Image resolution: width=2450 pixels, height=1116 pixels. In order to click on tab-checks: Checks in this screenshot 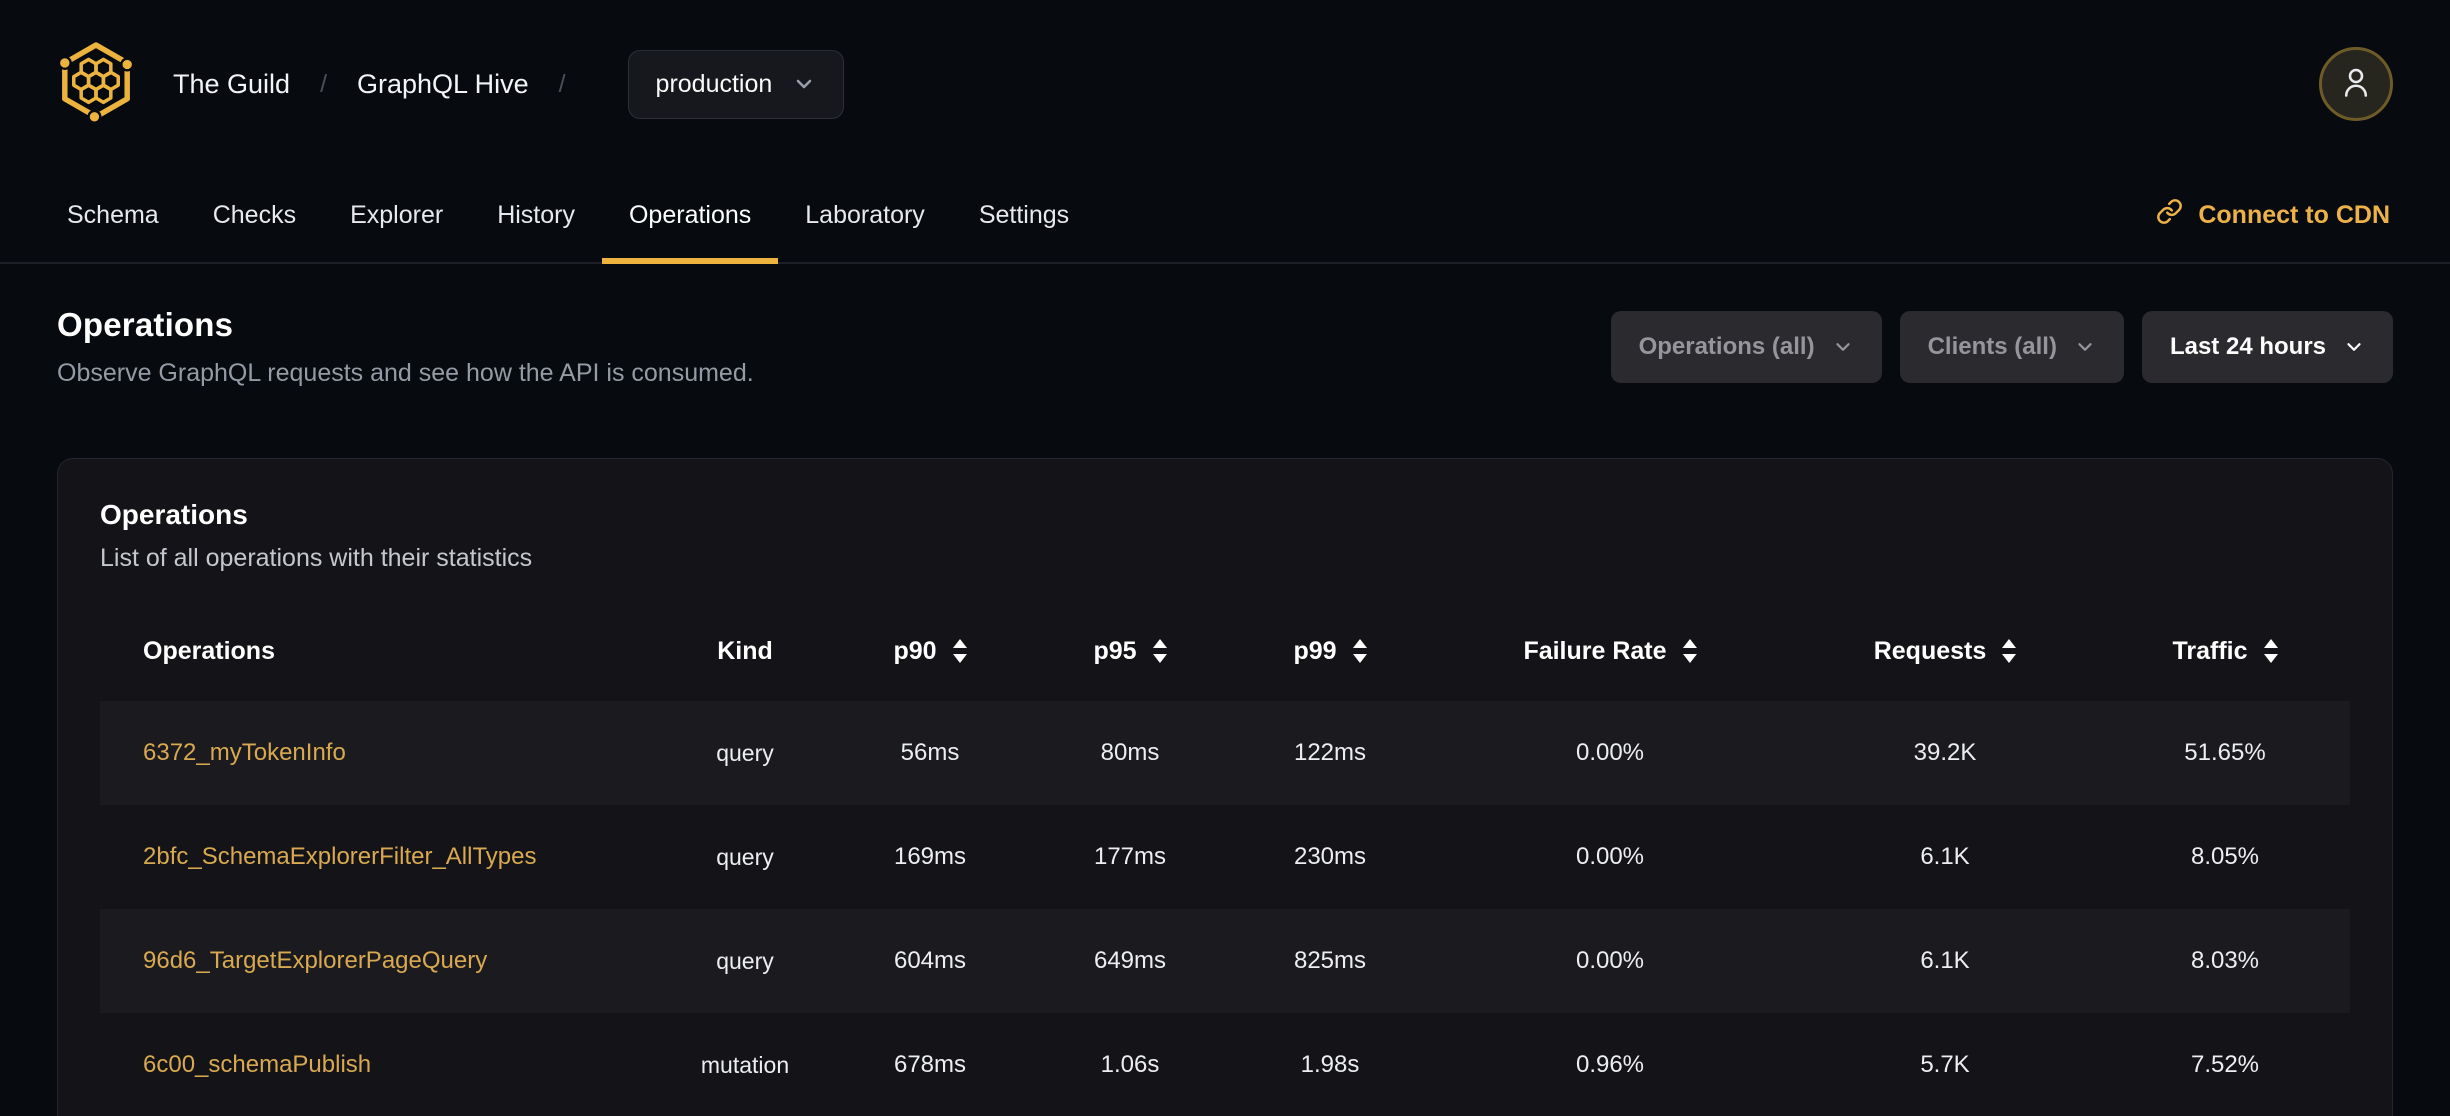, I will do `click(254, 215)`.